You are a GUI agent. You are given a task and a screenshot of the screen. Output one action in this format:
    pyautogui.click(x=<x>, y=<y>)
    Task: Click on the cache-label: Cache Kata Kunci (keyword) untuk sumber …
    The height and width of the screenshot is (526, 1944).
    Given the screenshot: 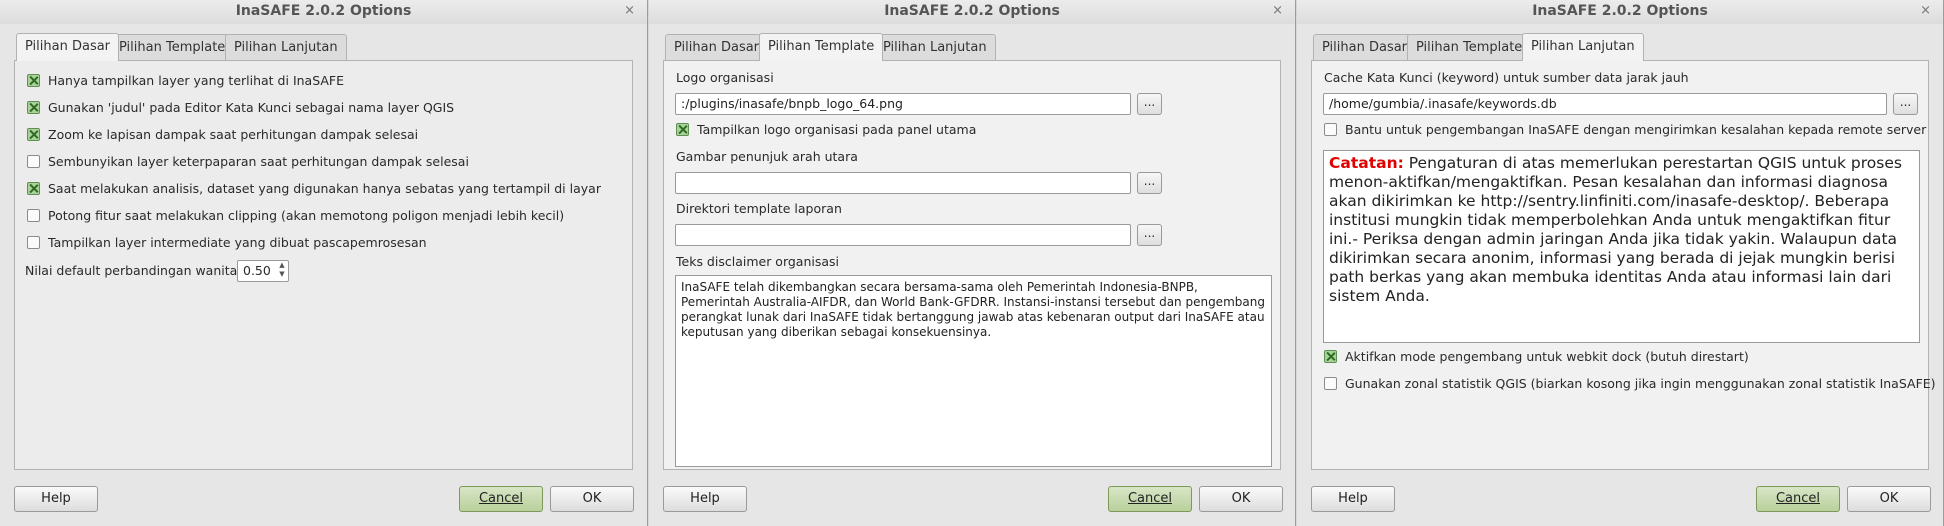 What is the action you would take?
    pyautogui.click(x=1506, y=77)
    